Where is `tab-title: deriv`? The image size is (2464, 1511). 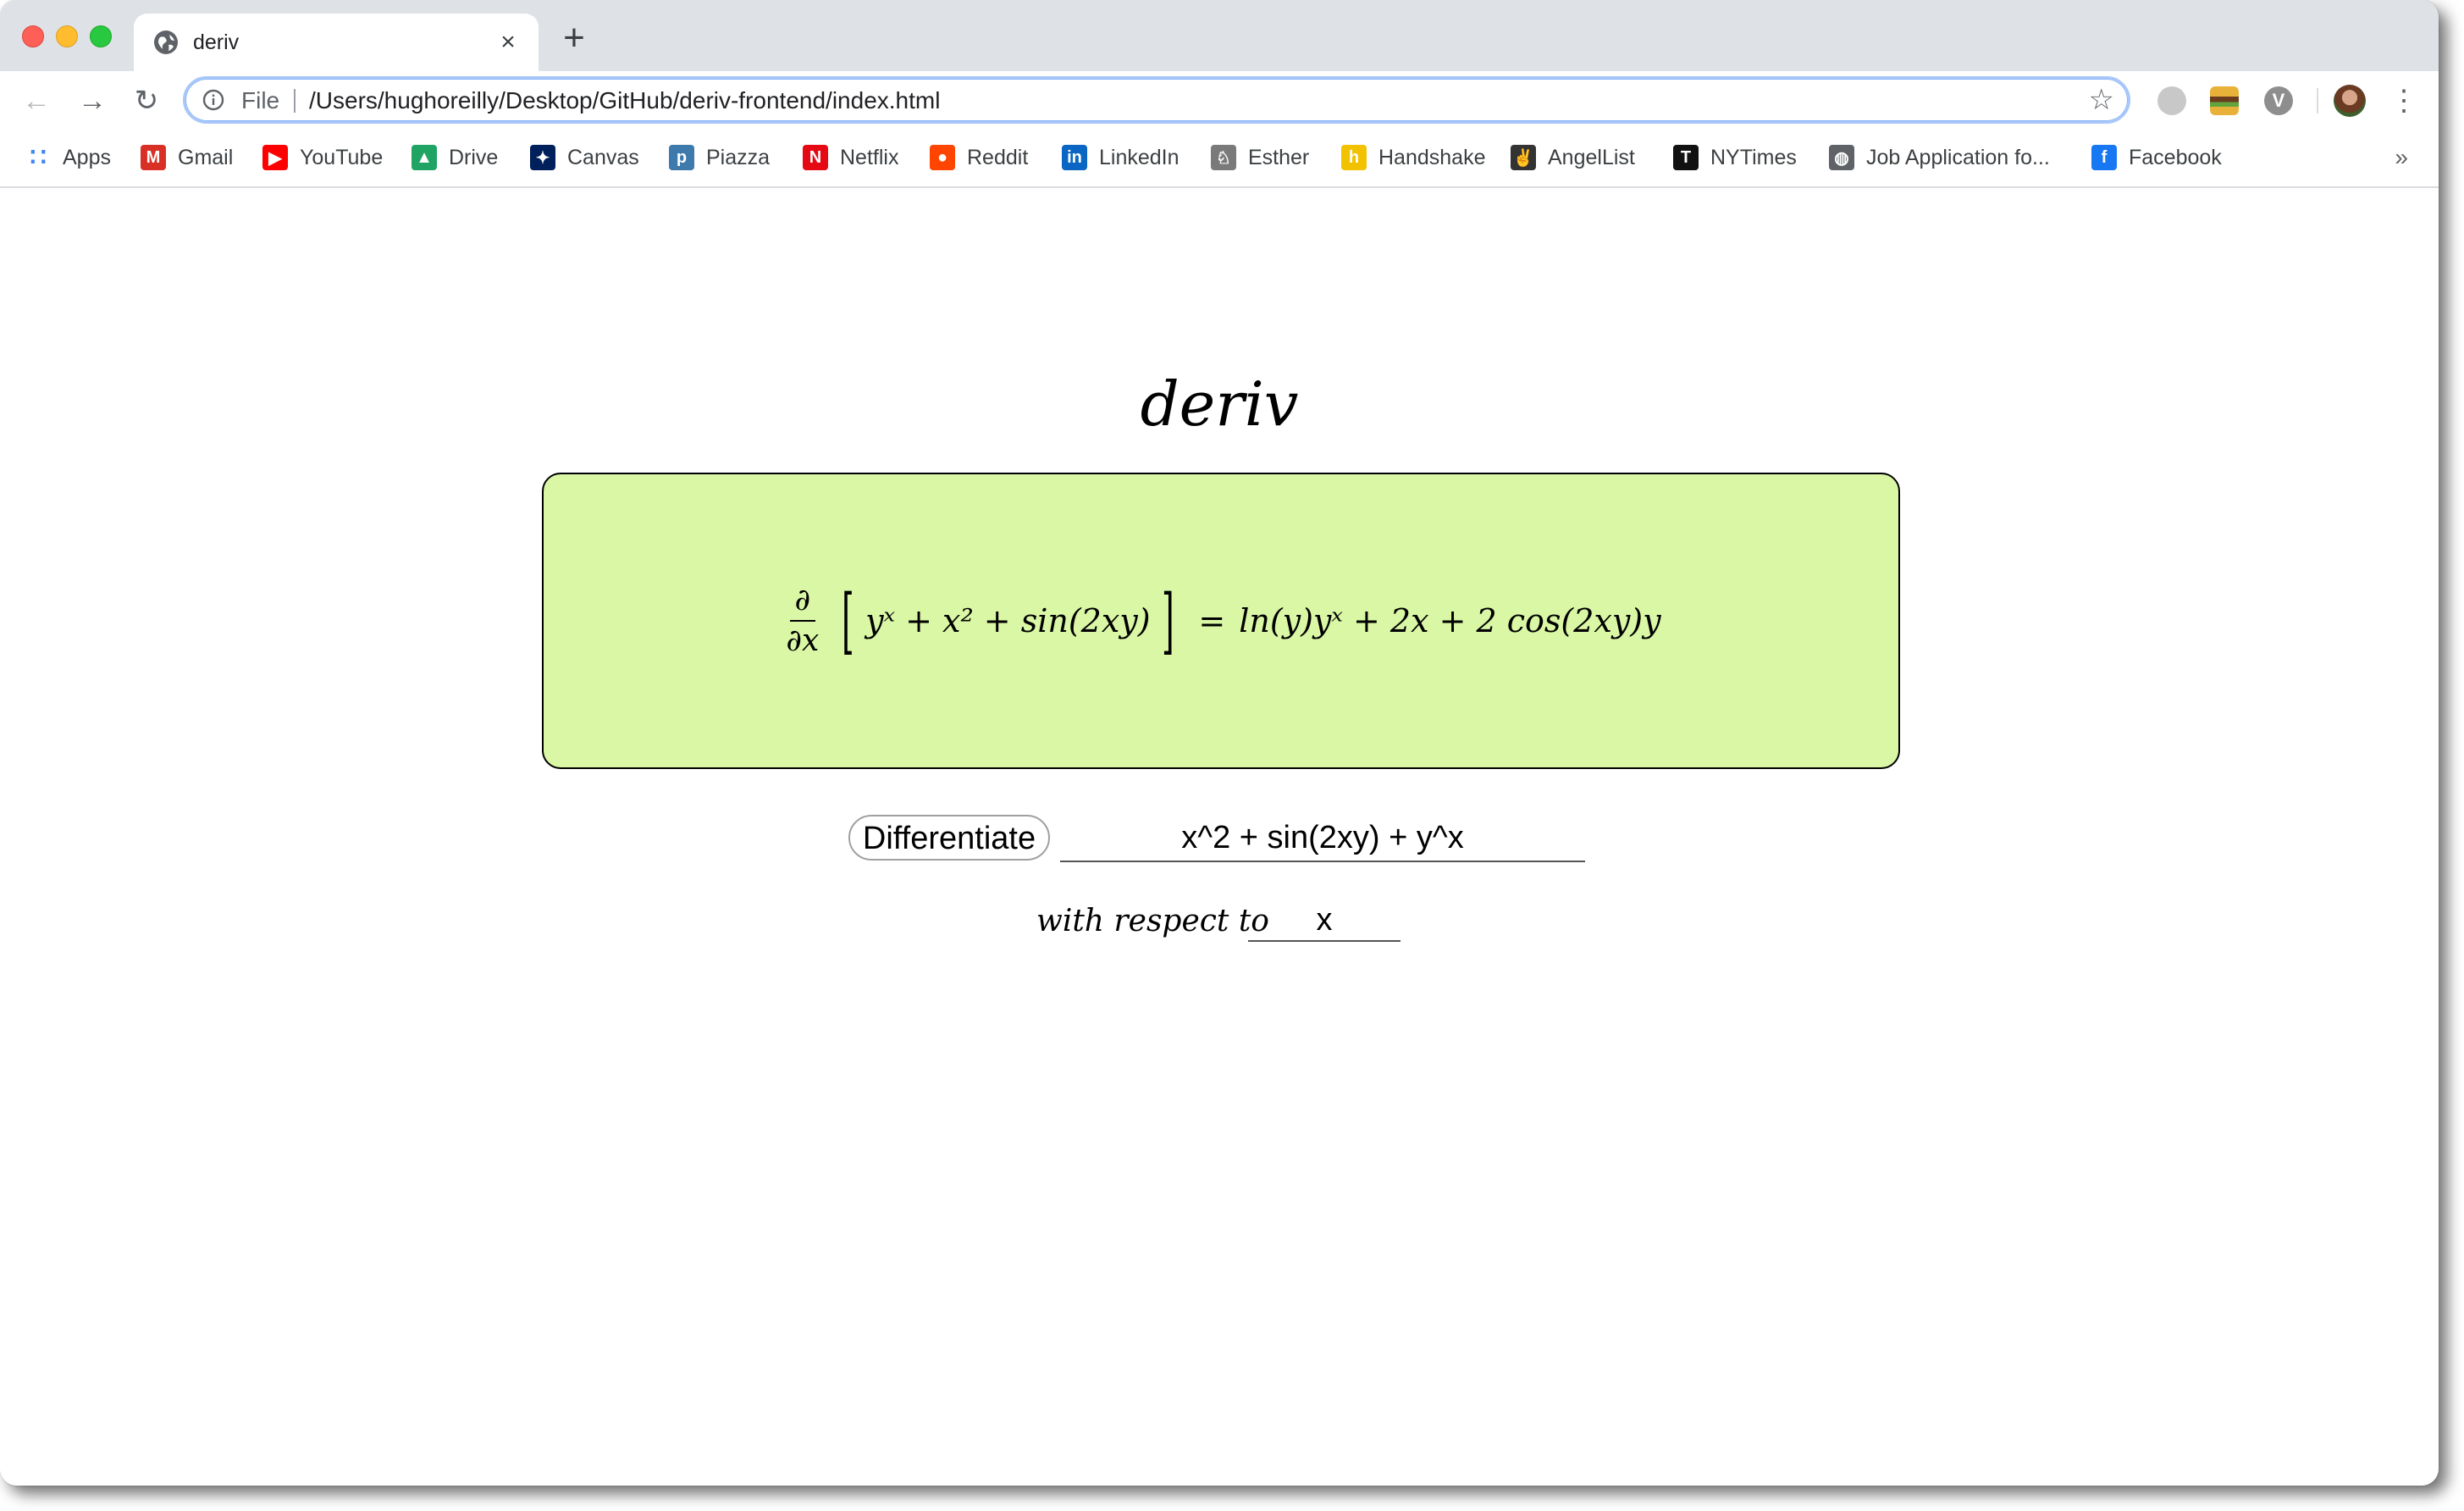 tab-title: deriv is located at coordinates (216, 42).